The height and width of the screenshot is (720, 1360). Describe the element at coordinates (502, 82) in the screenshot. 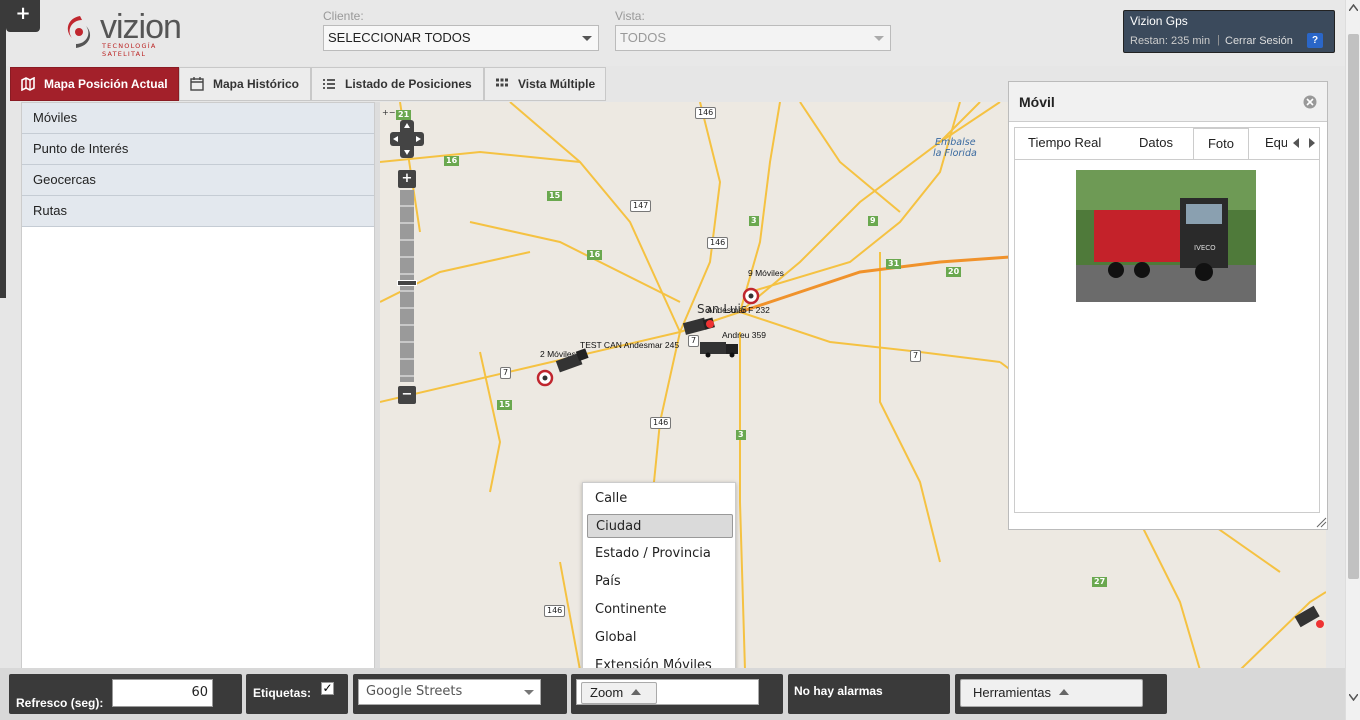

I see `grid-icon` at that location.